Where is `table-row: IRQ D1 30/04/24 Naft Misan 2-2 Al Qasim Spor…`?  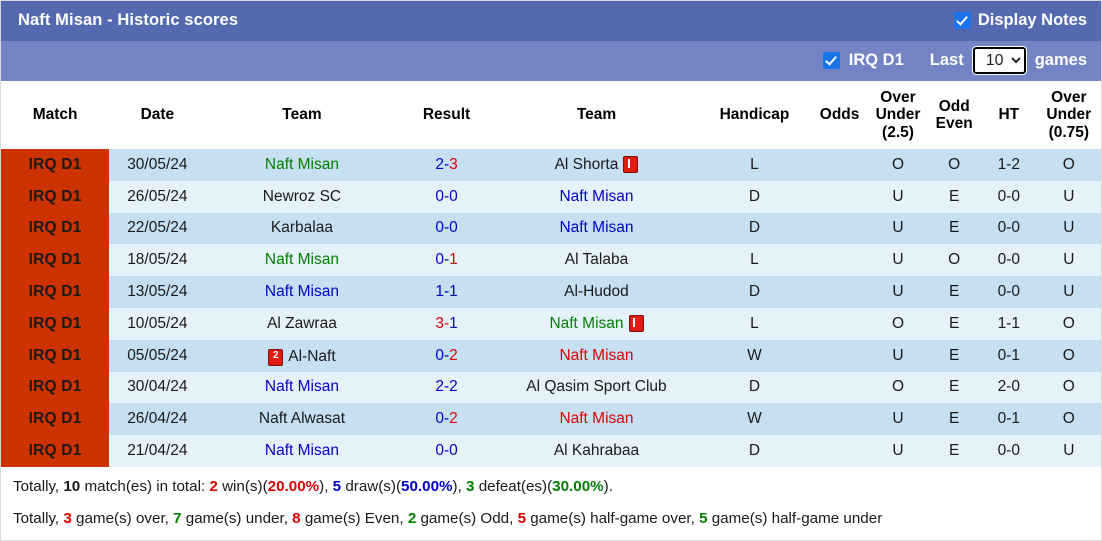 table-row: IRQ D1 30/04/24 Naft Misan 2-2 Al Qasim Spor… is located at coordinates (551, 387).